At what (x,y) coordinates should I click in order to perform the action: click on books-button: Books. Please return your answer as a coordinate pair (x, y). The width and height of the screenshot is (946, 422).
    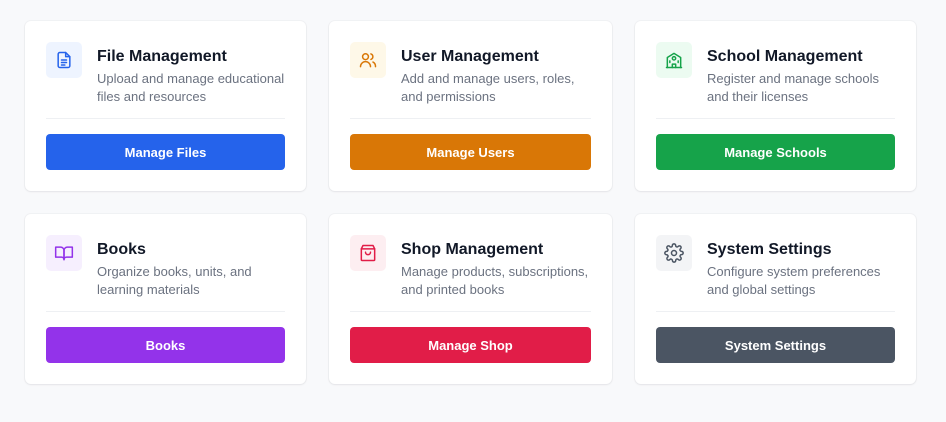
    Looking at the image, I should click on (165, 345).